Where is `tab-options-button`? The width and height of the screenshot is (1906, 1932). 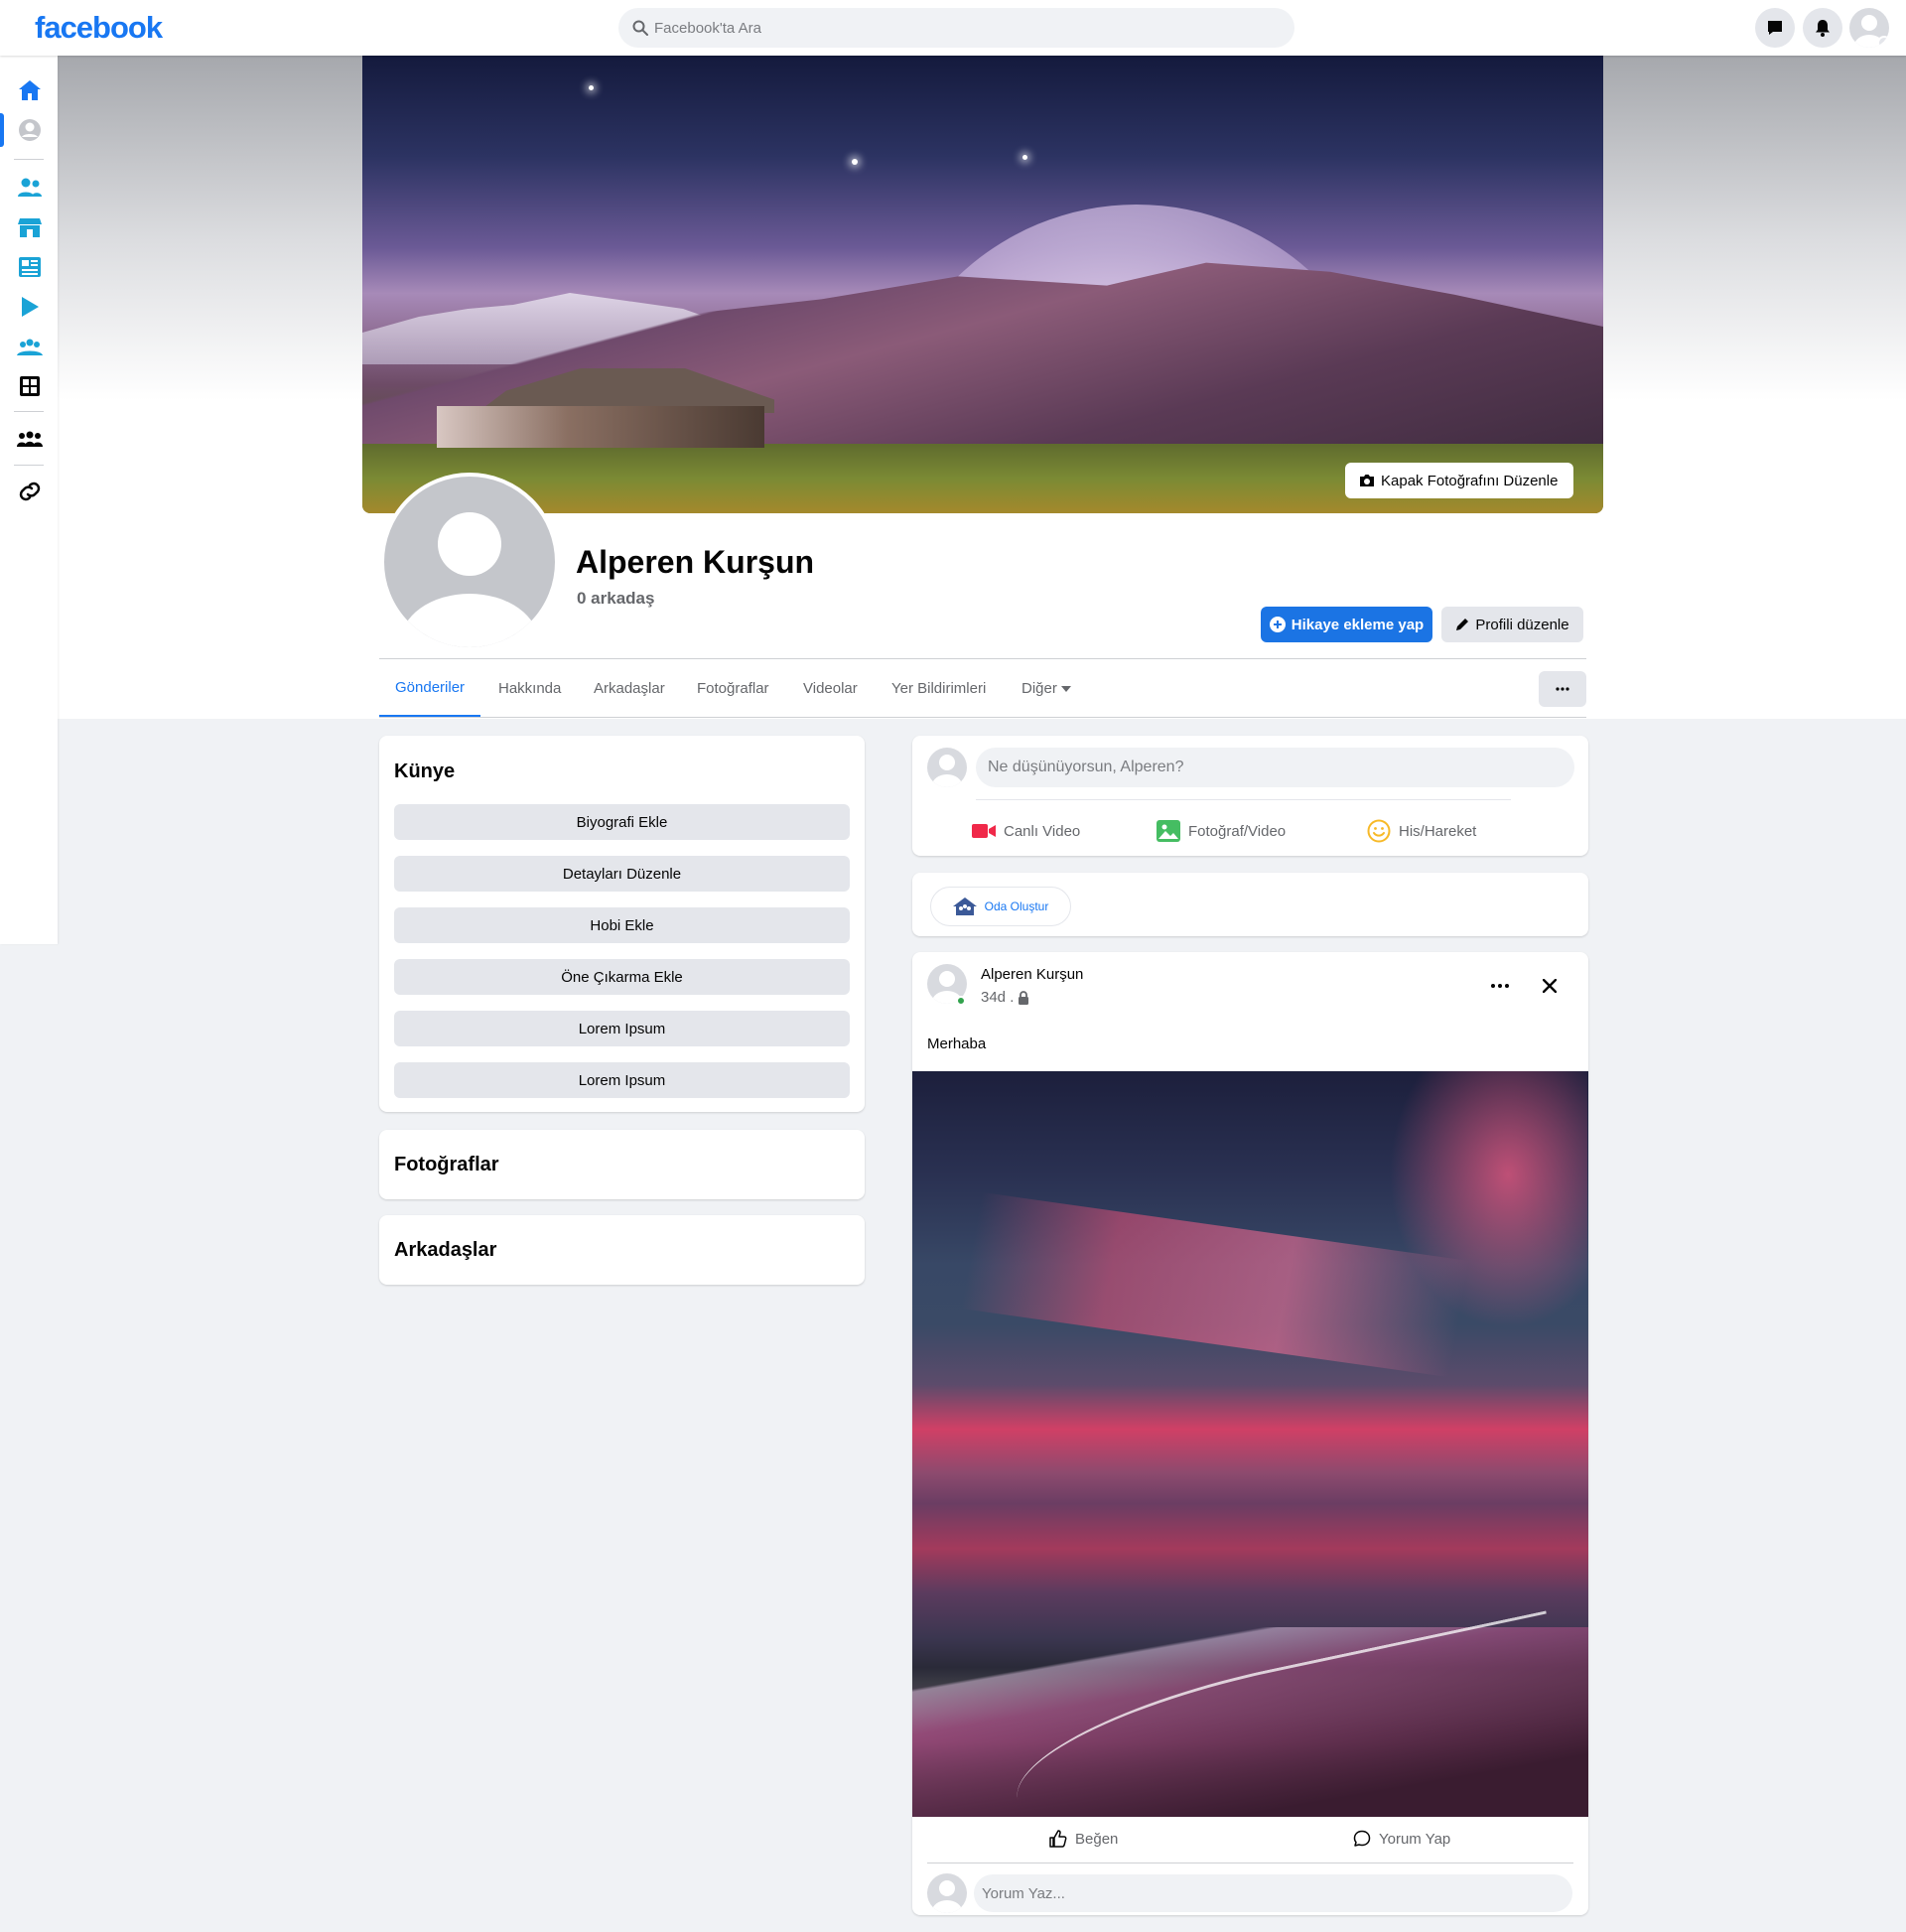 tab-options-button is located at coordinates (1562, 689).